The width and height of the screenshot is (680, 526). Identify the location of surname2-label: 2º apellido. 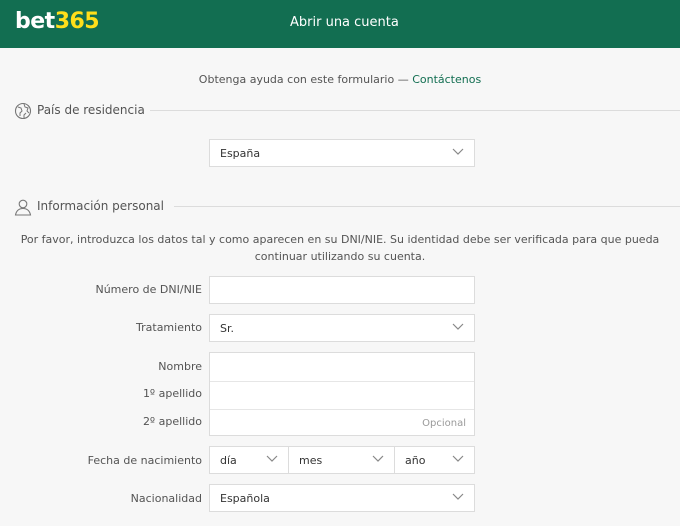
(172, 421).